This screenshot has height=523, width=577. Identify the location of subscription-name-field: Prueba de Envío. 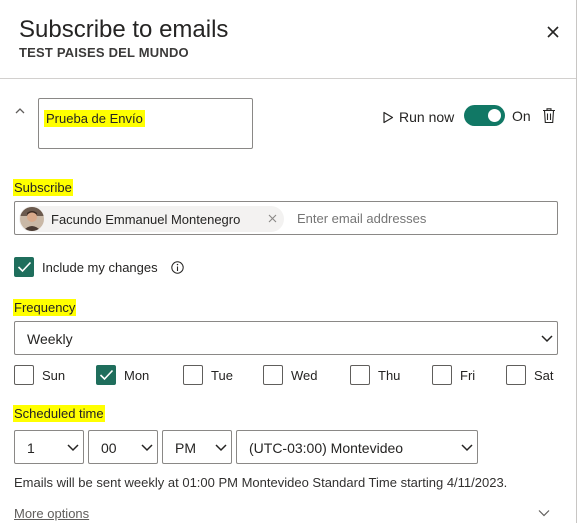
(145, 123).